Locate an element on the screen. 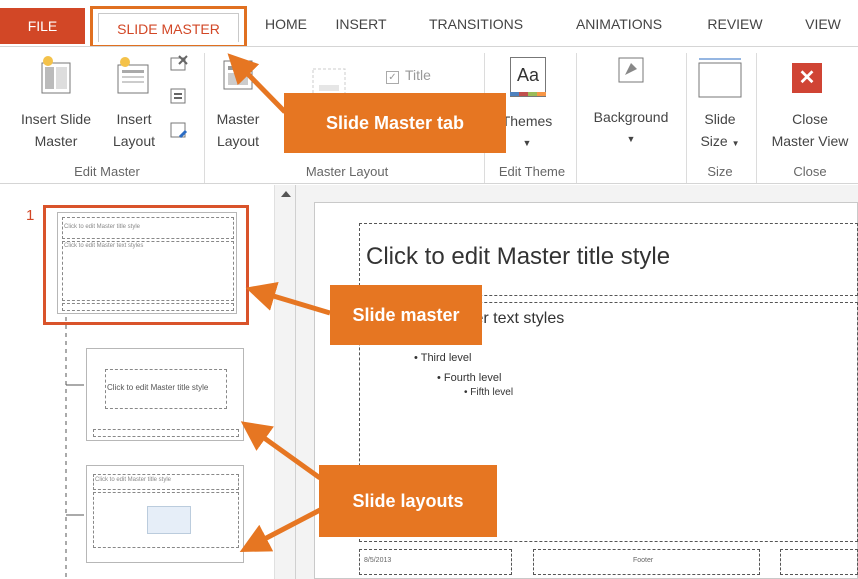  arrow-to-slide-master is located at coordinates (288, 298).